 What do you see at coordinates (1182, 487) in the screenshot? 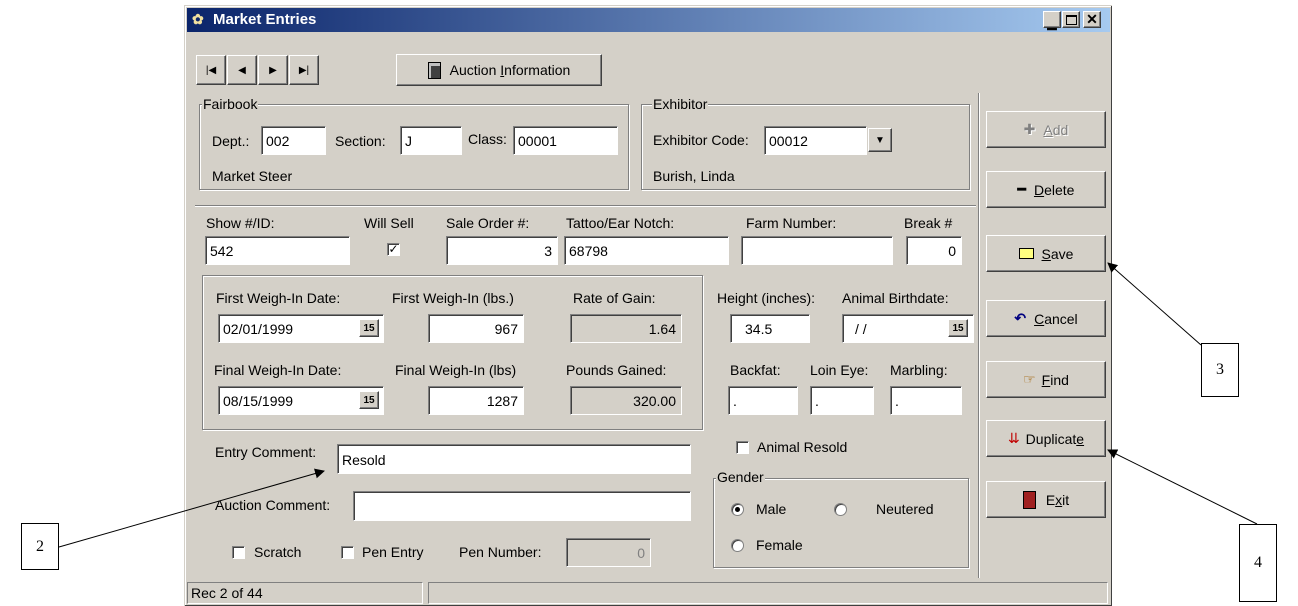
I see `callout-4-arrow` at bounding box center [1182, 487].